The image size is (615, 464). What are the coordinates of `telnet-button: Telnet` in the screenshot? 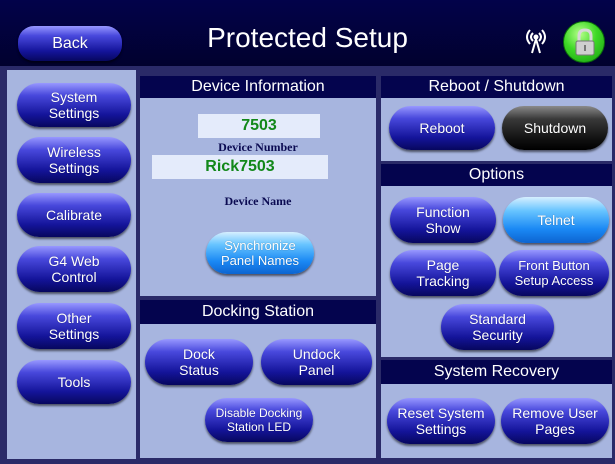 It's located at (556, 220).